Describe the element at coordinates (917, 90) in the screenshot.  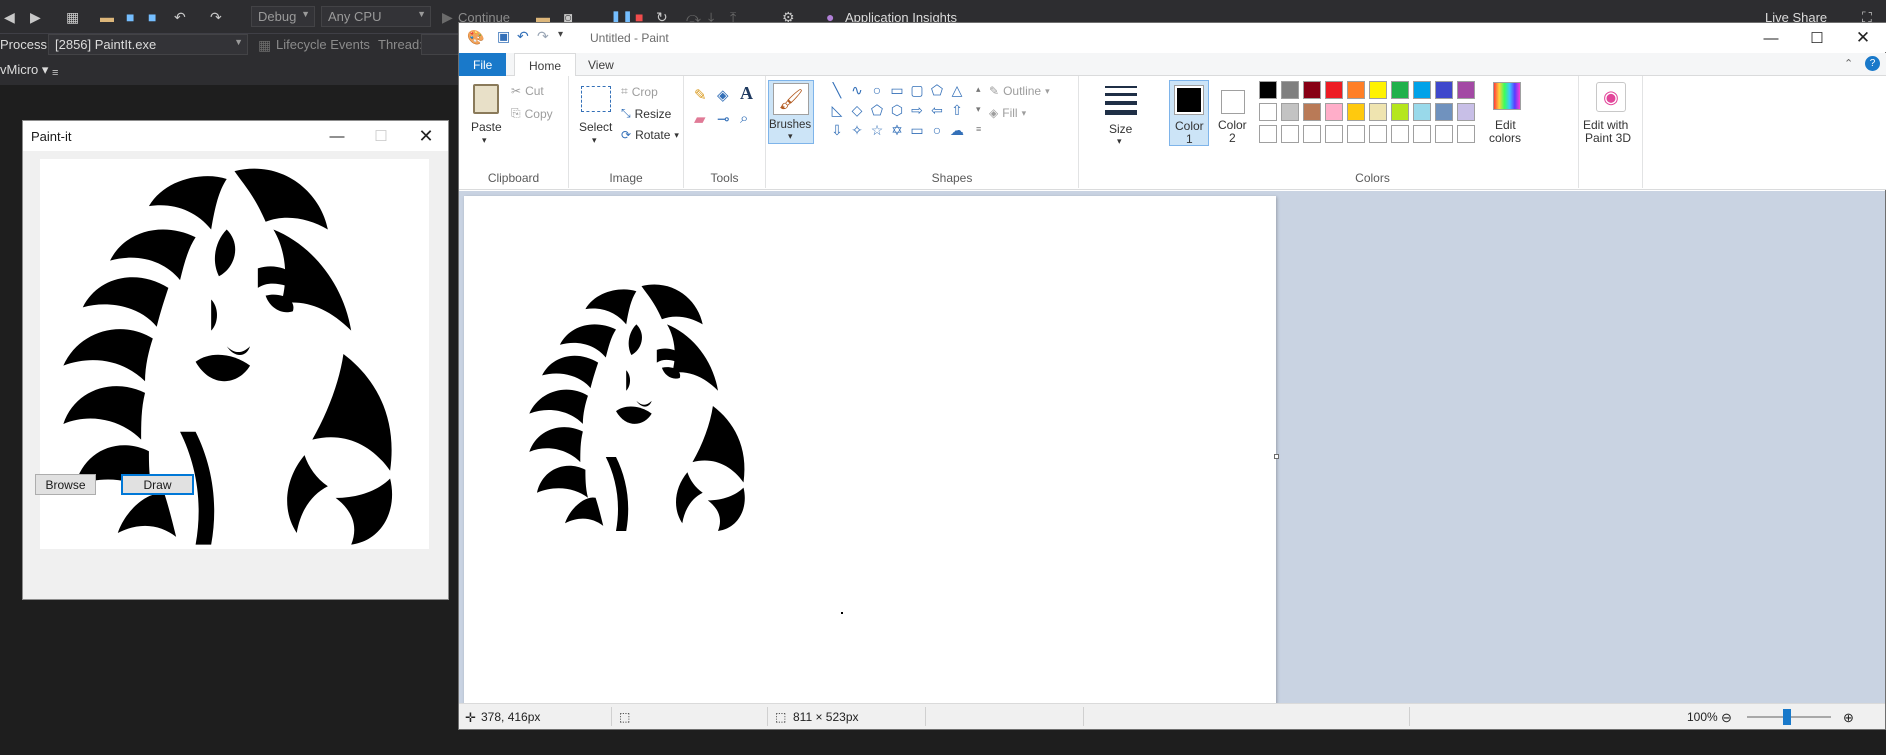
I see `rounded-rectangle-shape-icon: ▢` at that location.